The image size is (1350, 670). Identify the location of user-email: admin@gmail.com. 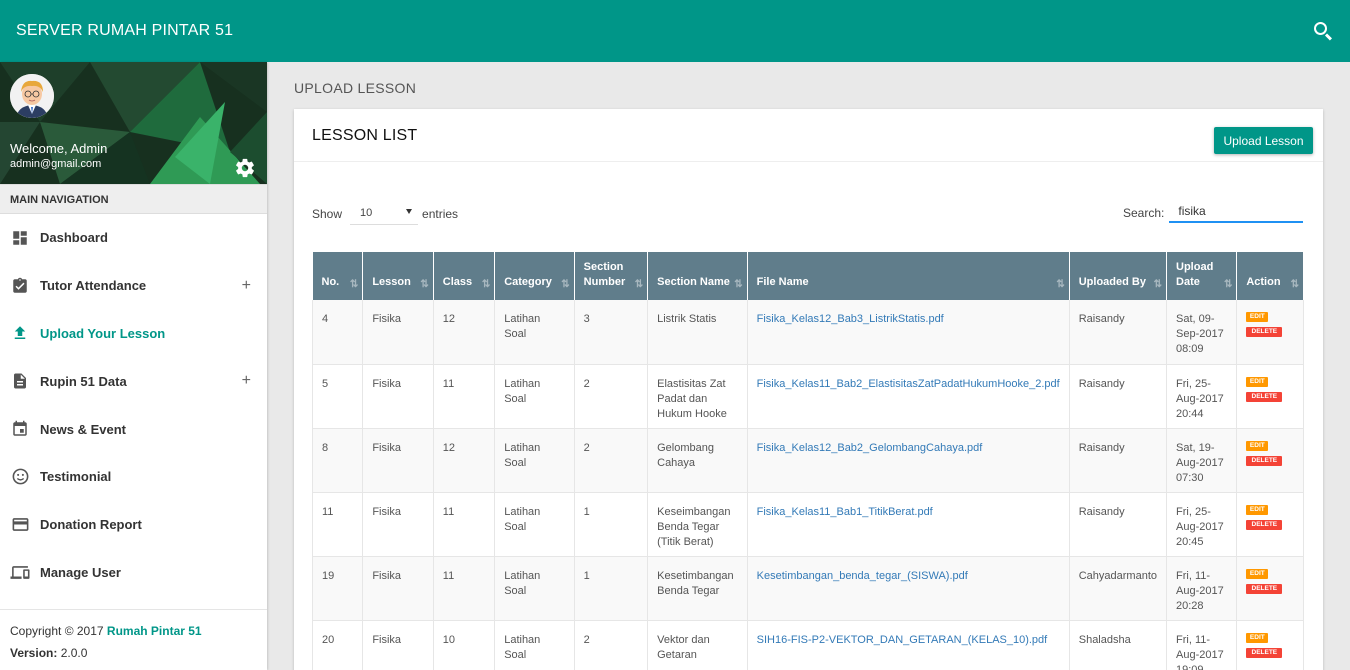
(56, 164).